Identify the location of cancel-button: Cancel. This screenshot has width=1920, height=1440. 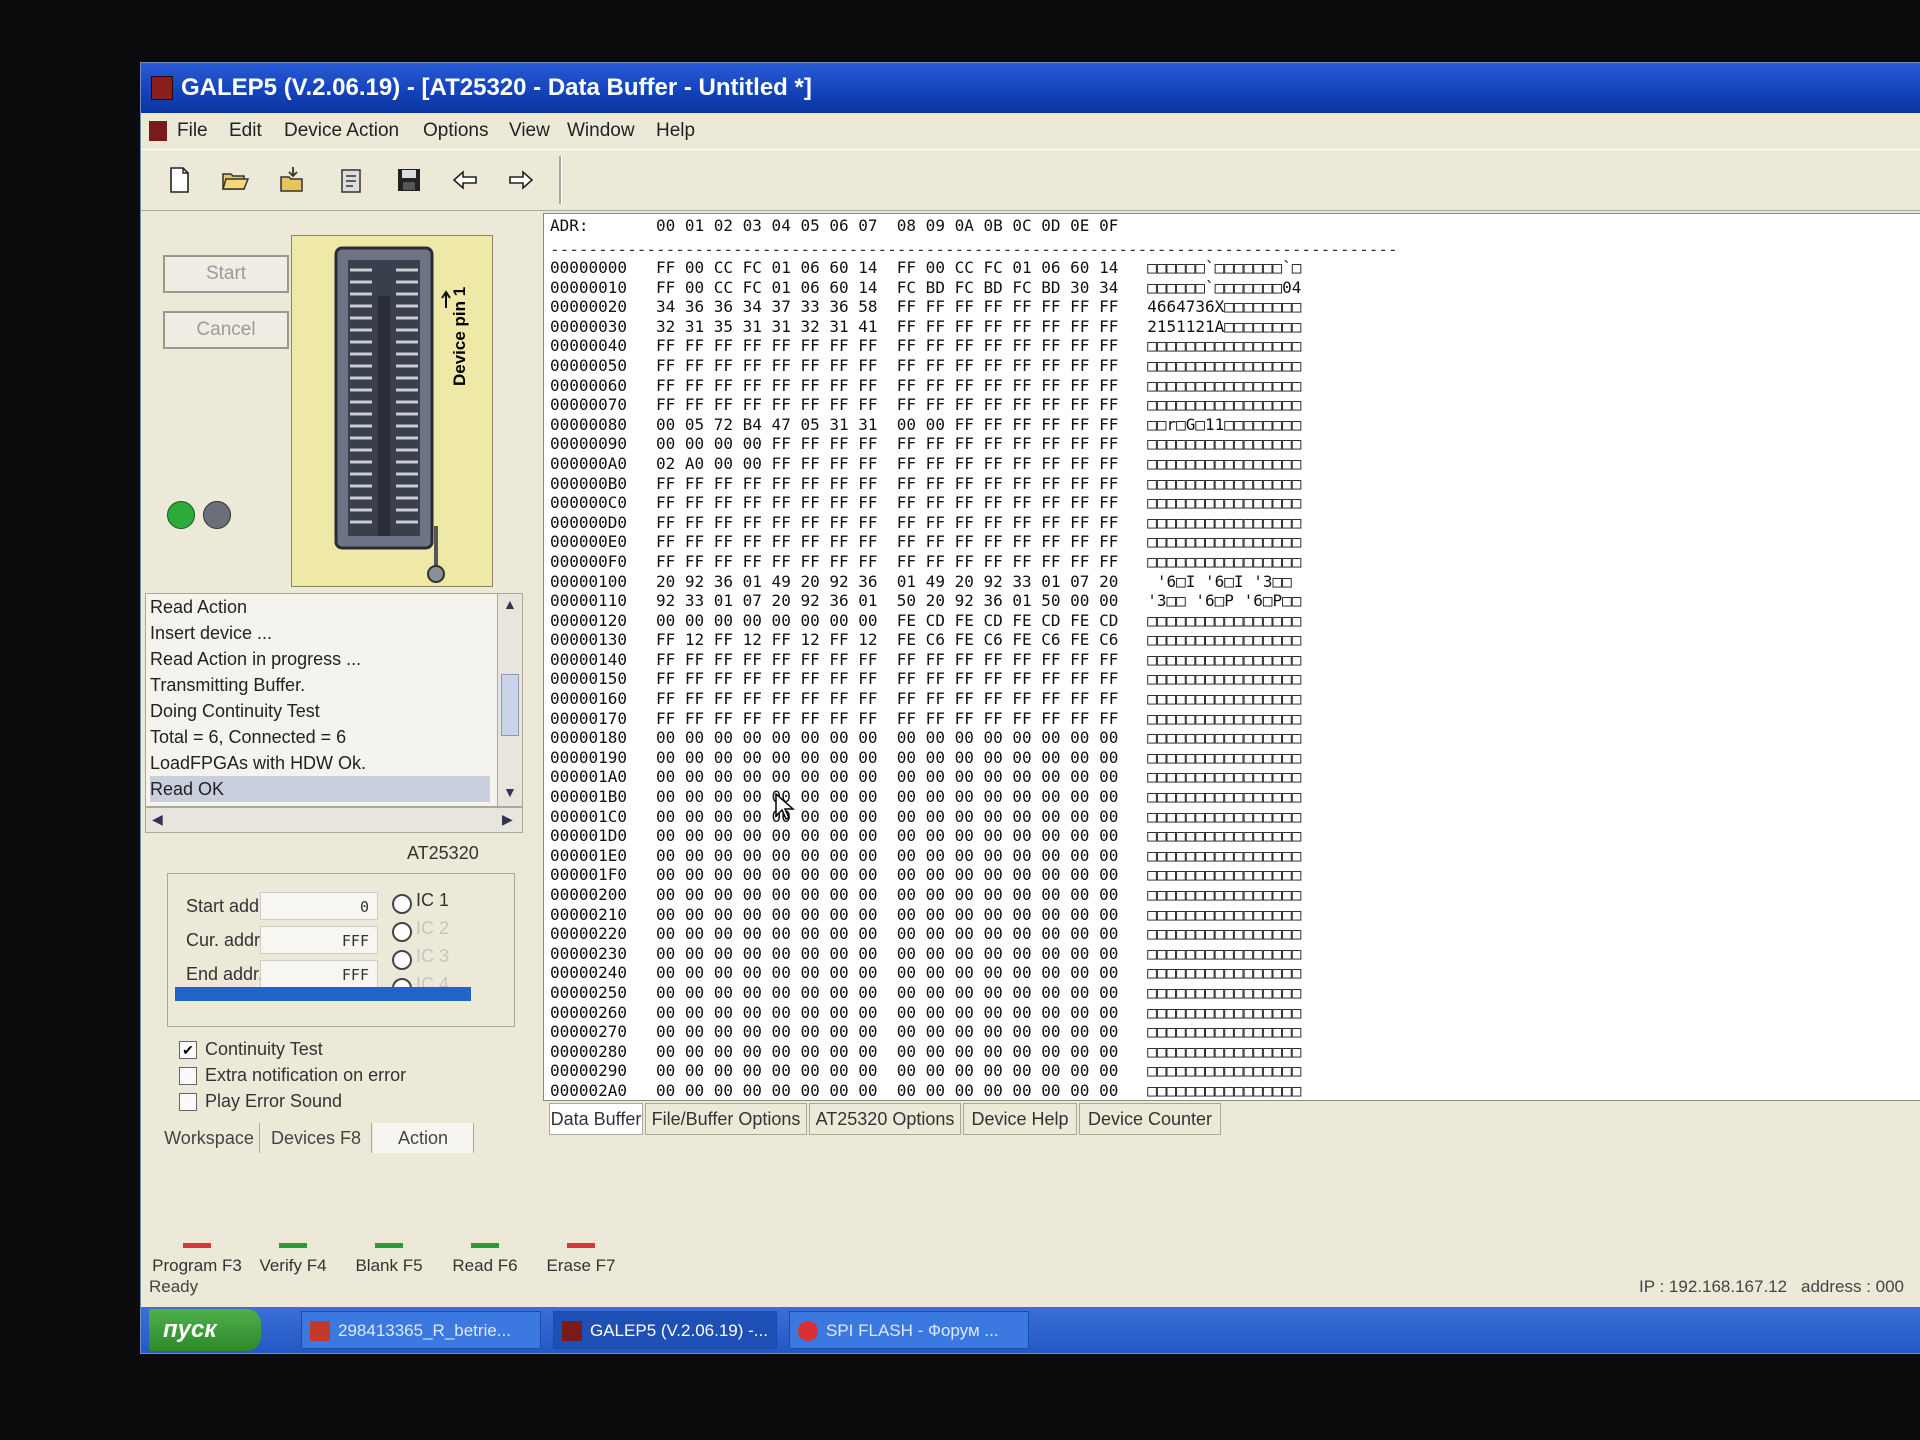
(226, 330).